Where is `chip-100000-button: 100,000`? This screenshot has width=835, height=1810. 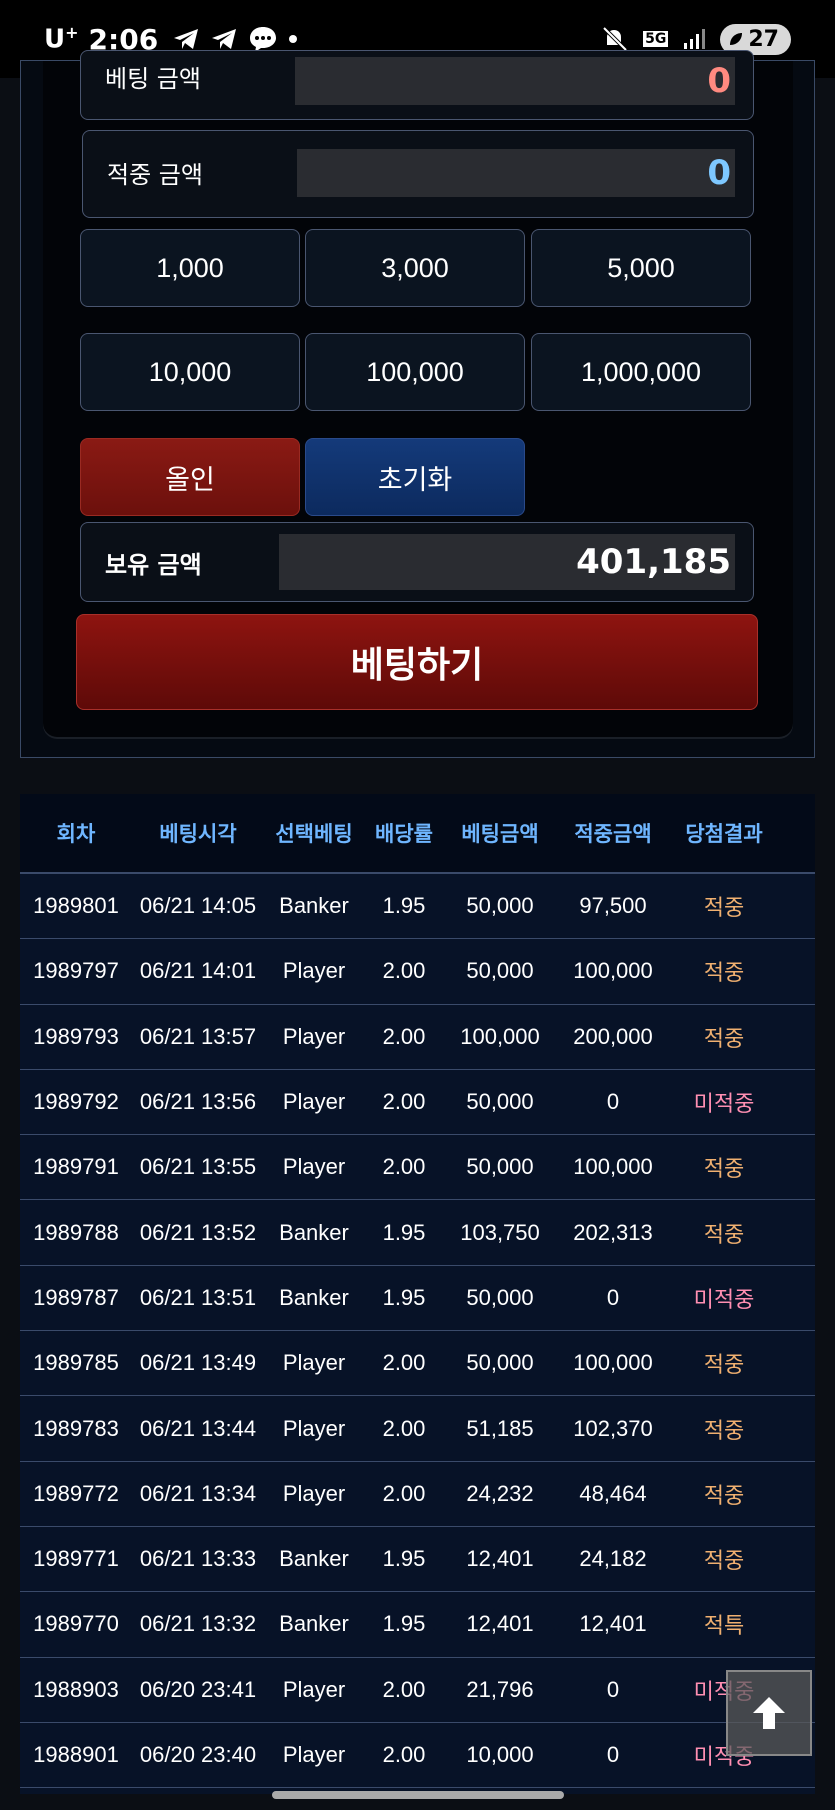
chip-100000-button: 100,000 is located at coordinates (415, 372).